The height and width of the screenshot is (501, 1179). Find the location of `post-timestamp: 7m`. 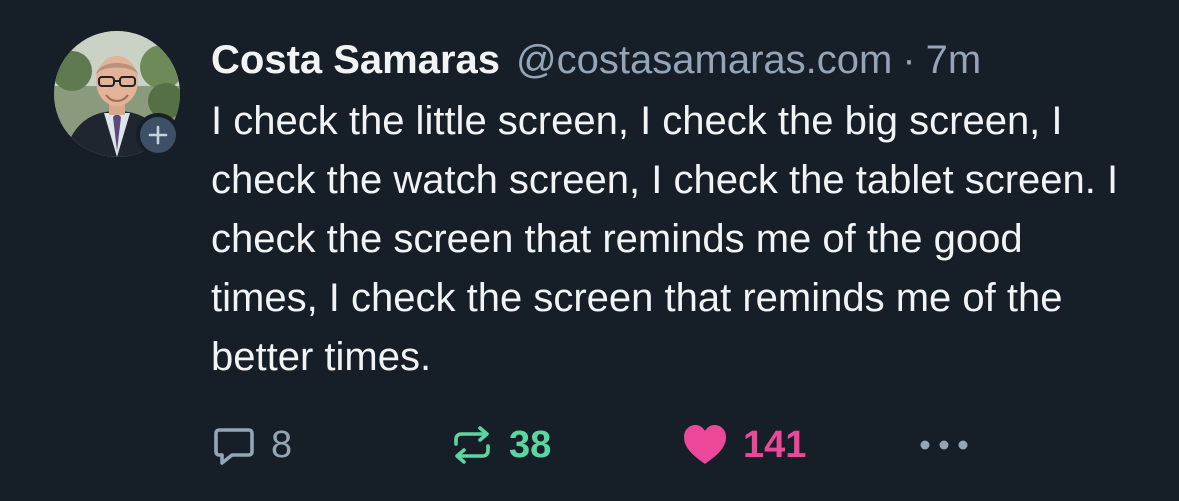

post-timestamp: 7m is located at coordinates (954, 60).